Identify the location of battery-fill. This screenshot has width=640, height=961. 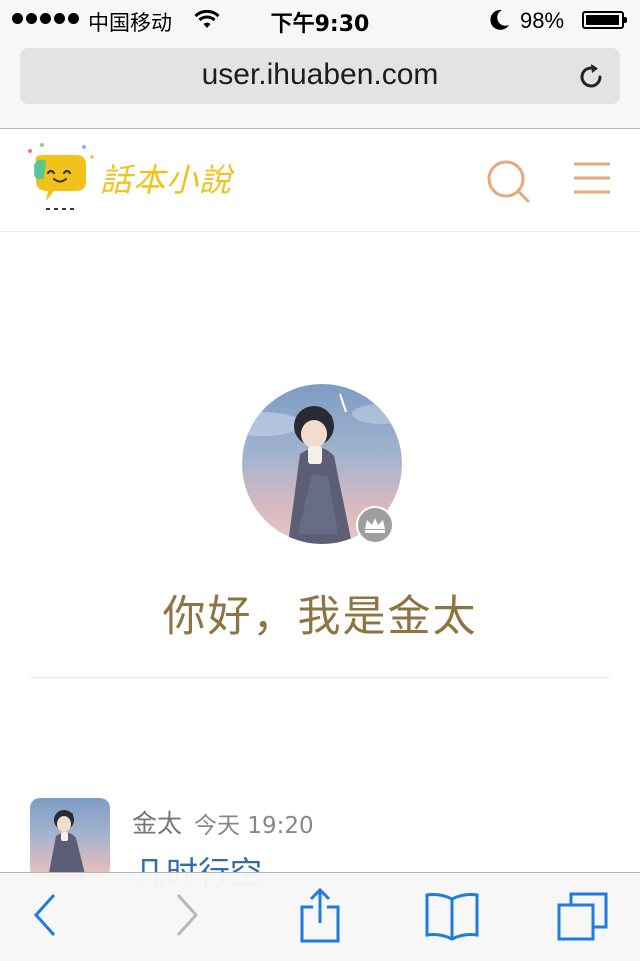
(603, 20).